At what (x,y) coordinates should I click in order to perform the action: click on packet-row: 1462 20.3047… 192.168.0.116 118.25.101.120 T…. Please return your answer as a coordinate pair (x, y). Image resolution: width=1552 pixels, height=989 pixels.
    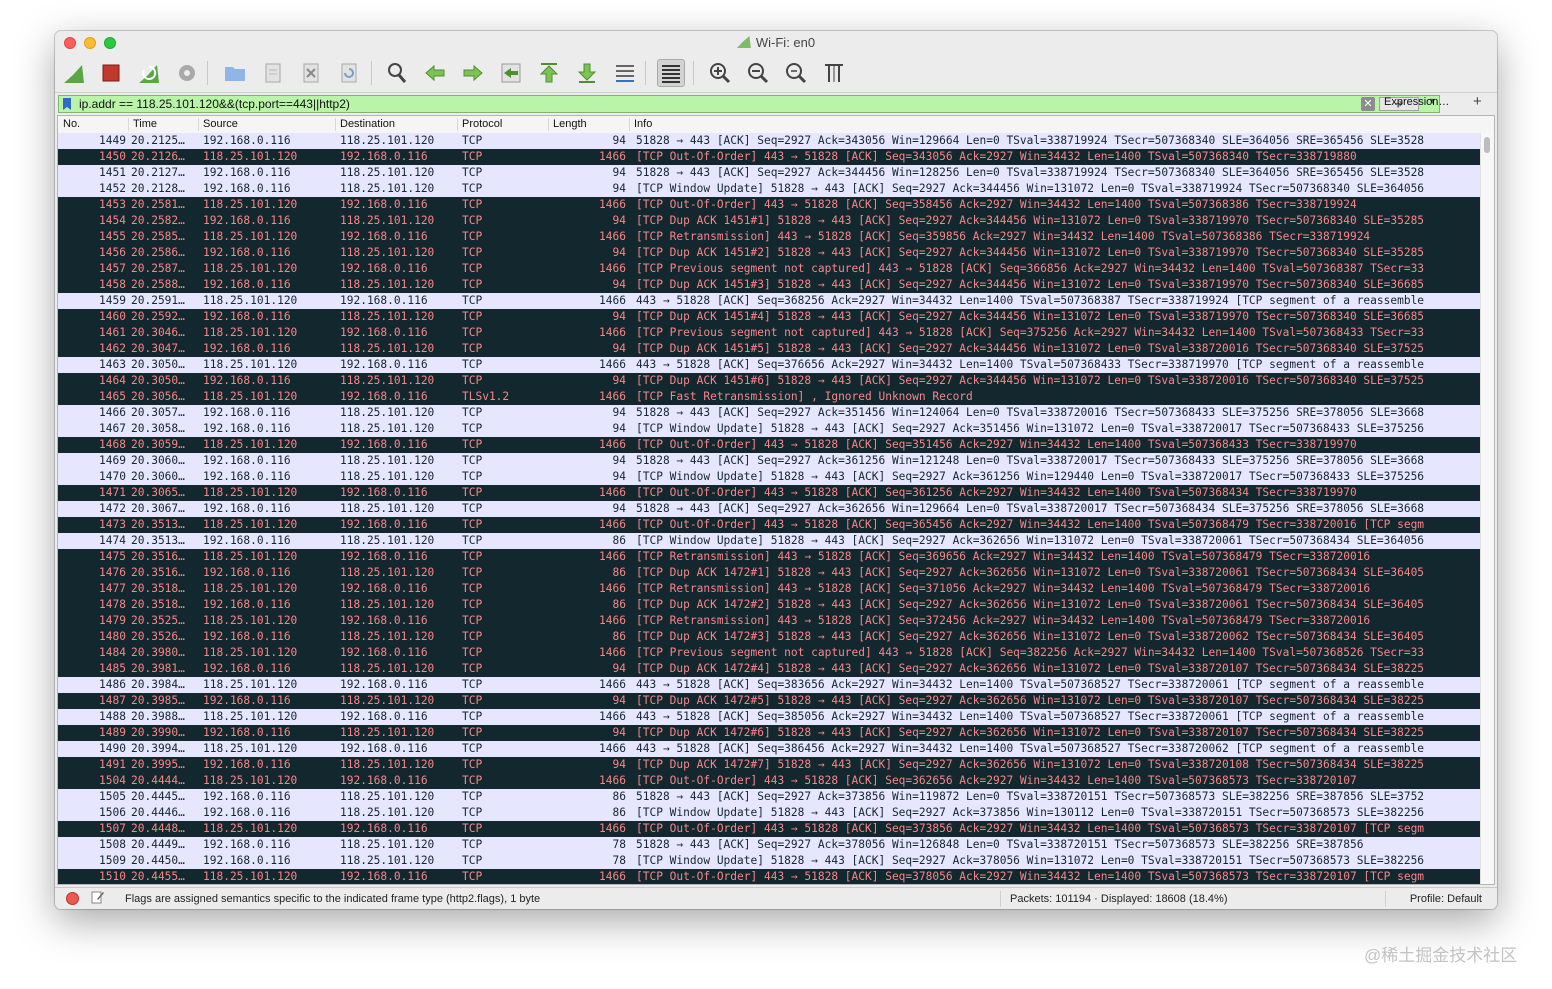
    Looking at the image, I should click on (770, 349).